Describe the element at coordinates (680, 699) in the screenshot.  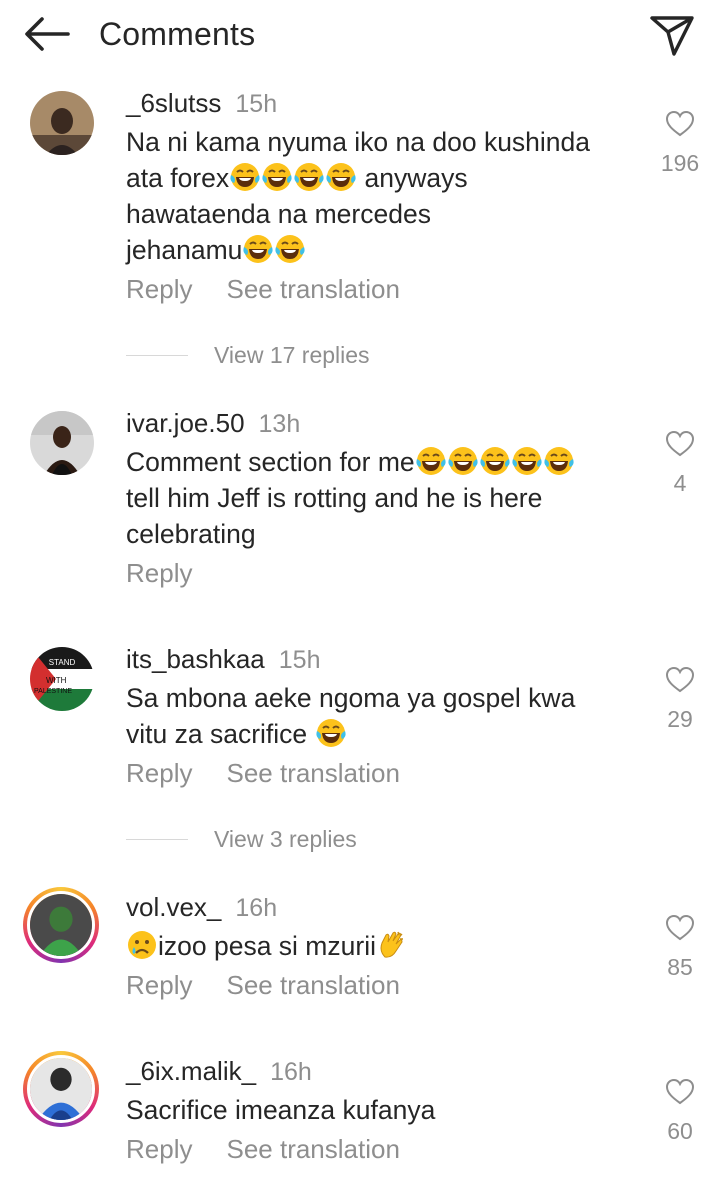
I see `like-group: 29` at that location.